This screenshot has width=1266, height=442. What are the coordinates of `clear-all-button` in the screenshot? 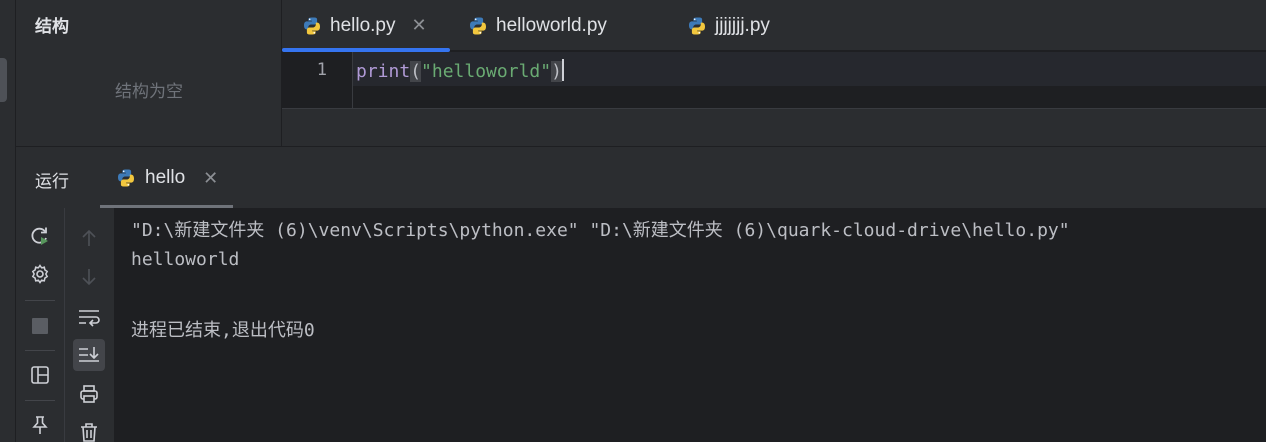 It's located at (89, 429).